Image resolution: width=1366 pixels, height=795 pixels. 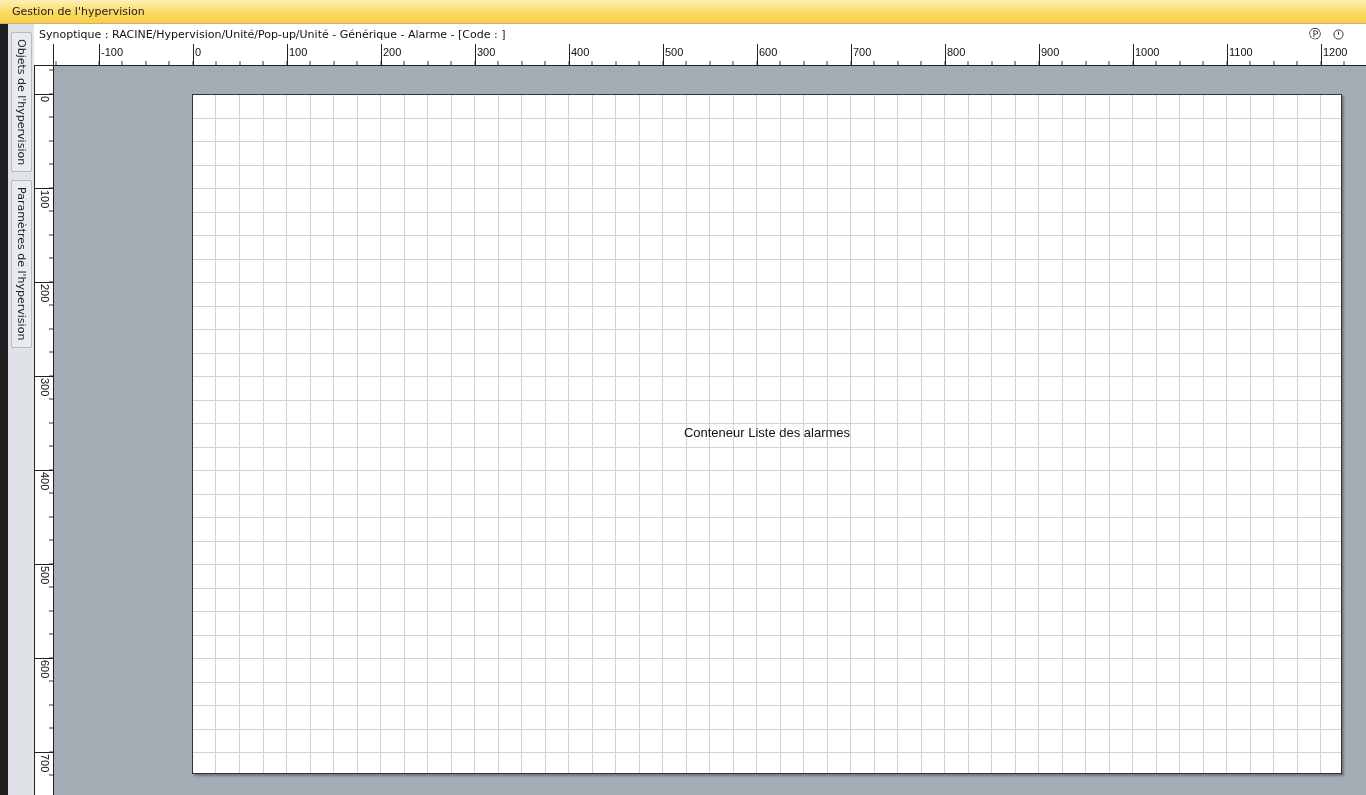 What do you see at coordinates (683, 12) in the screenshot?
I see `window-title: Gestion de l'hypervision` at bounding box center [683, 12].